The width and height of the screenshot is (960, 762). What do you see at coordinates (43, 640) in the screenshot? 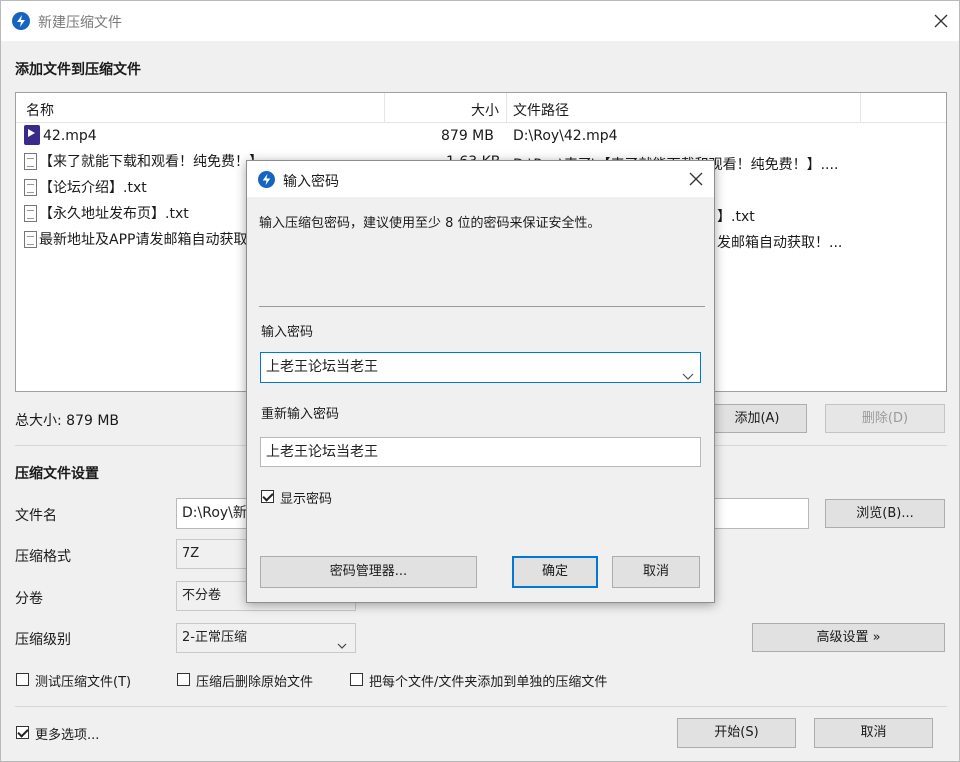
I see `level-label: 压缩级别` at bounding box center [43, 640].